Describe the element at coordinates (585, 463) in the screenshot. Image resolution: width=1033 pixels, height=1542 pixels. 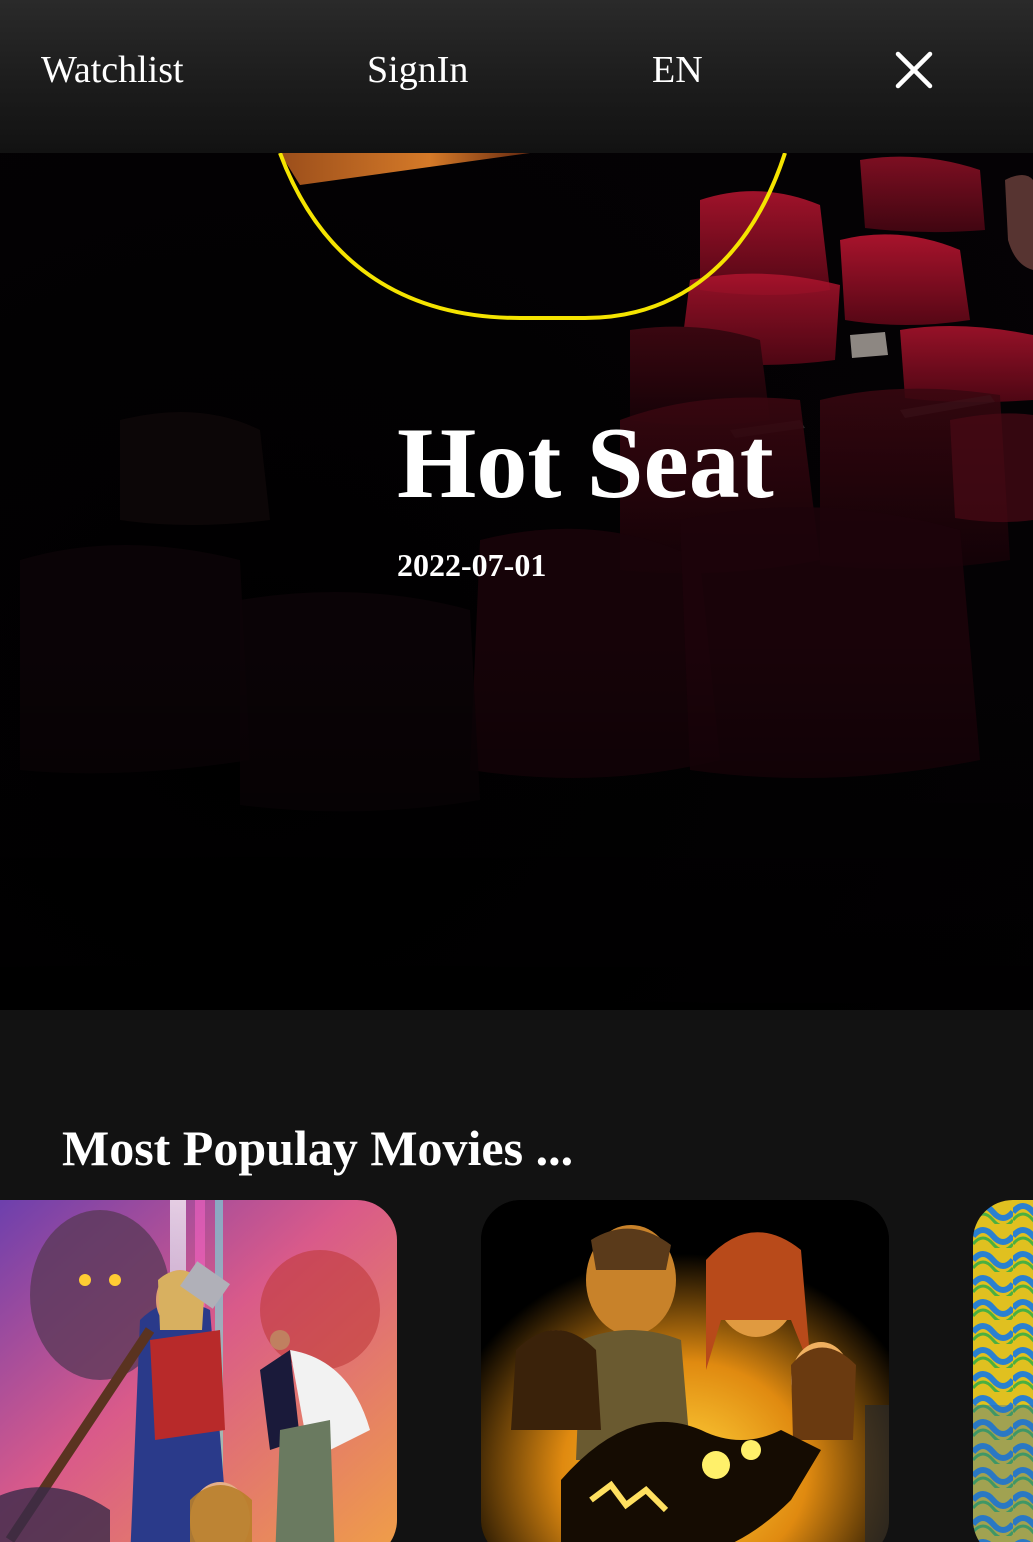
I see `hero-title: Hot Seat` at that location.